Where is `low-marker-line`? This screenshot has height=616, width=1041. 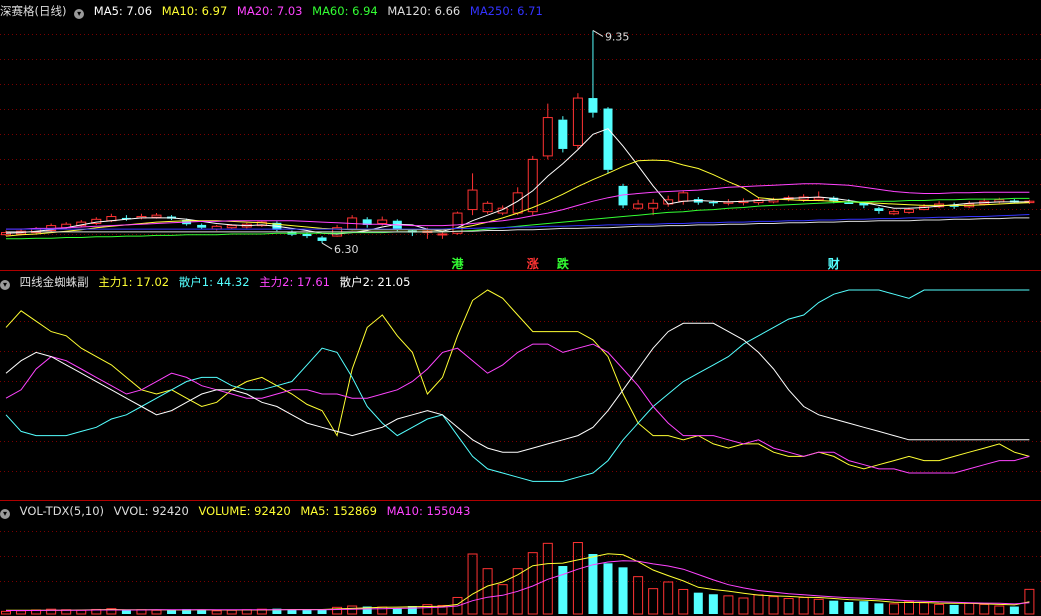 low-marker-line is located at coordinates (327, 246).